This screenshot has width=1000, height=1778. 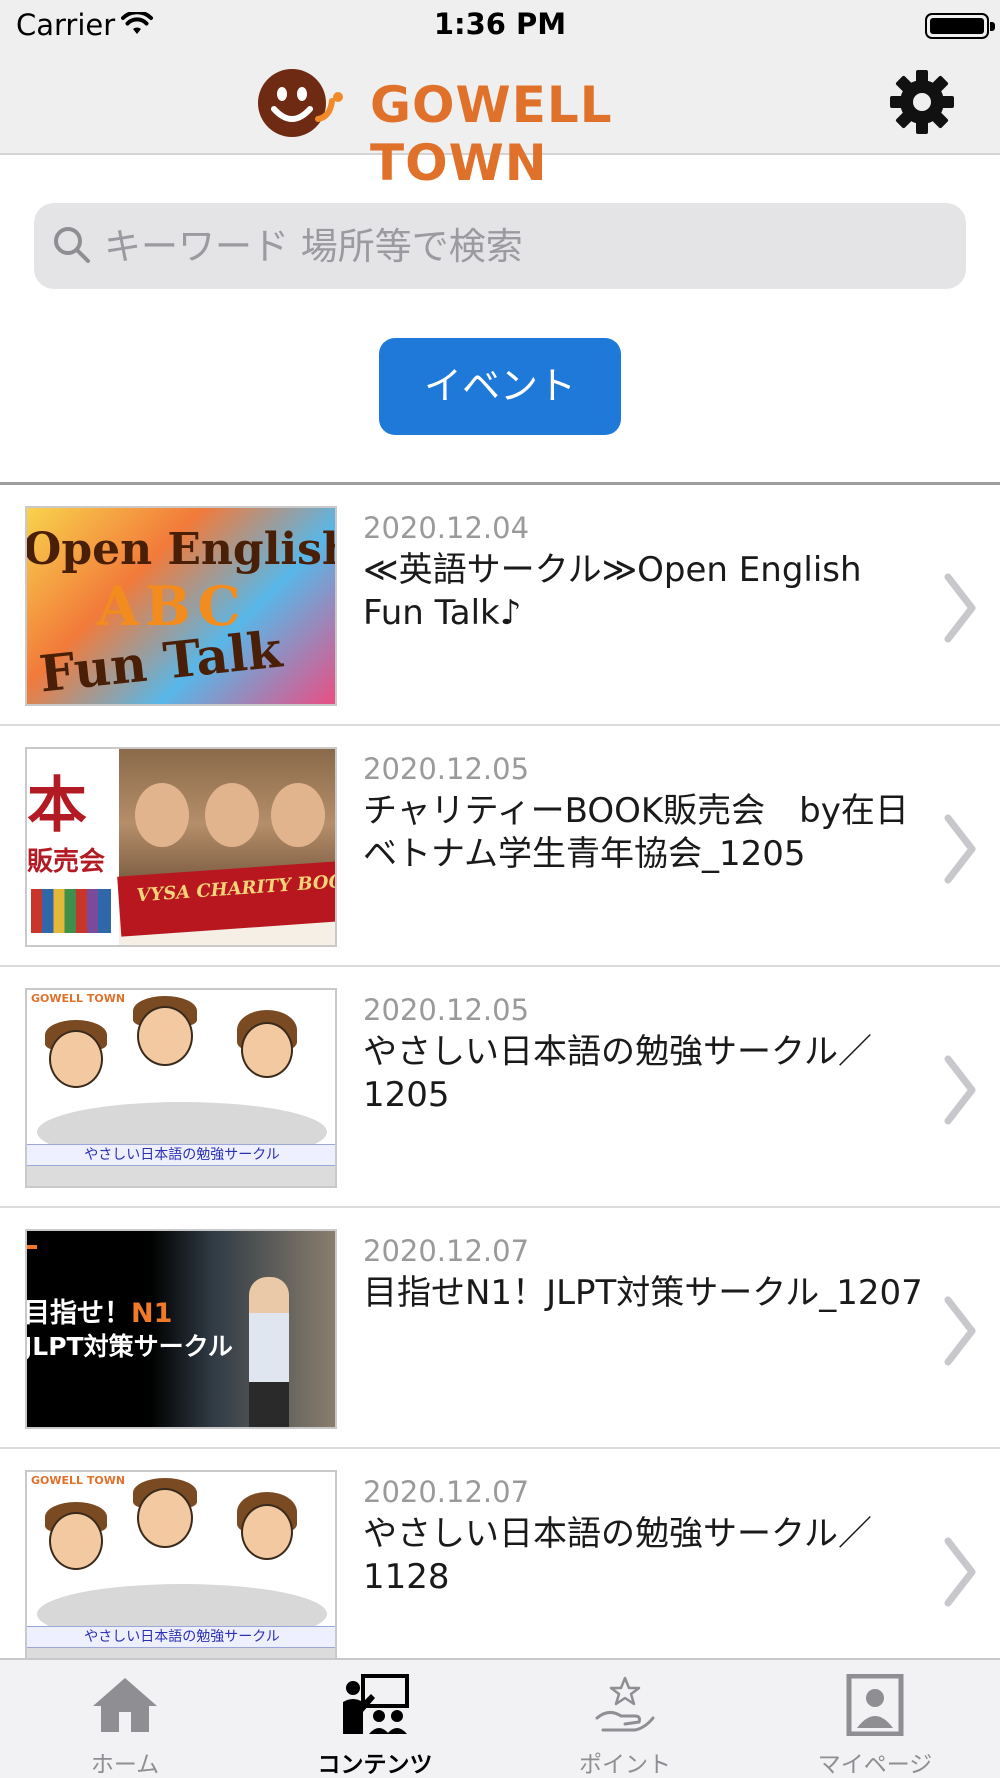 I want to click on event-title: やさしい日本語の勉強サークル／1205, so click(x=617, y=1073).